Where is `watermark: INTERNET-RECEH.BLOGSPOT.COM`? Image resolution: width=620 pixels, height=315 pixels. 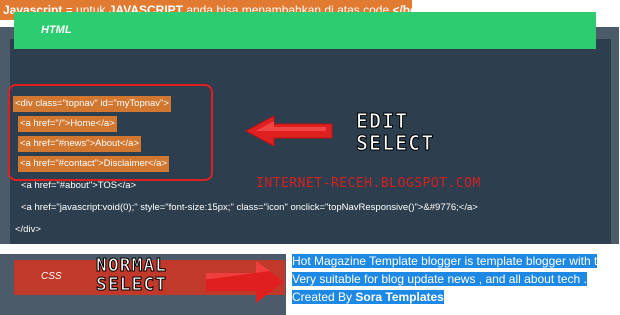
watermark: INTERNET-RECEH.BLOGSPOT.COM is located at coordinates (368, 183).